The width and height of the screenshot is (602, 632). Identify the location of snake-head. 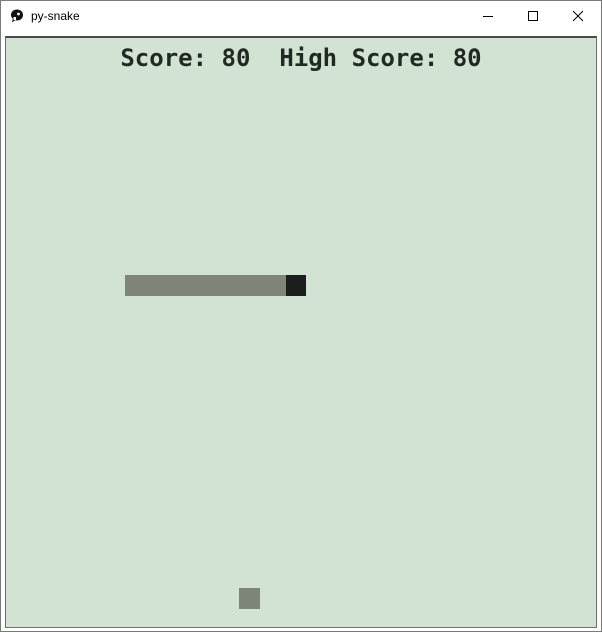
(296, 285).